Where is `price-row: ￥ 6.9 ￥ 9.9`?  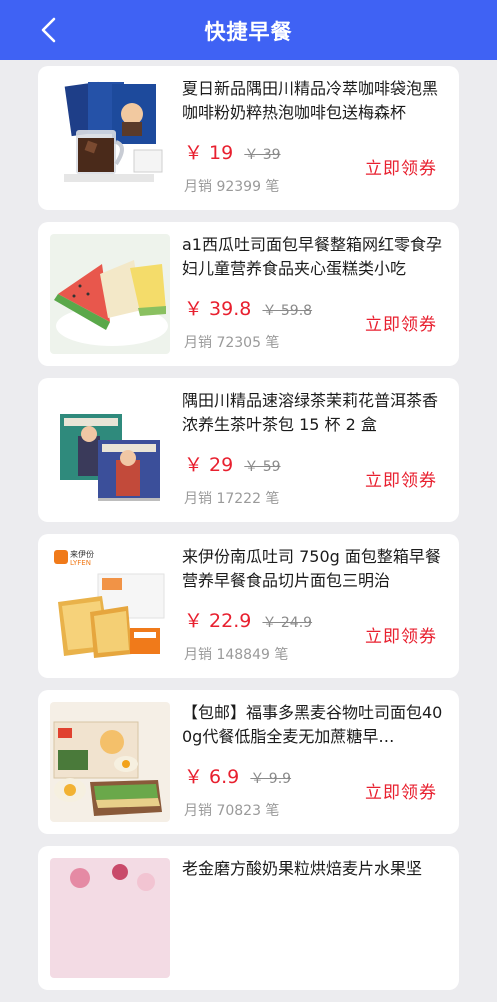 price-row: ￥ 6.9 ￥ 9.9 is located at coordinates (237, 775).